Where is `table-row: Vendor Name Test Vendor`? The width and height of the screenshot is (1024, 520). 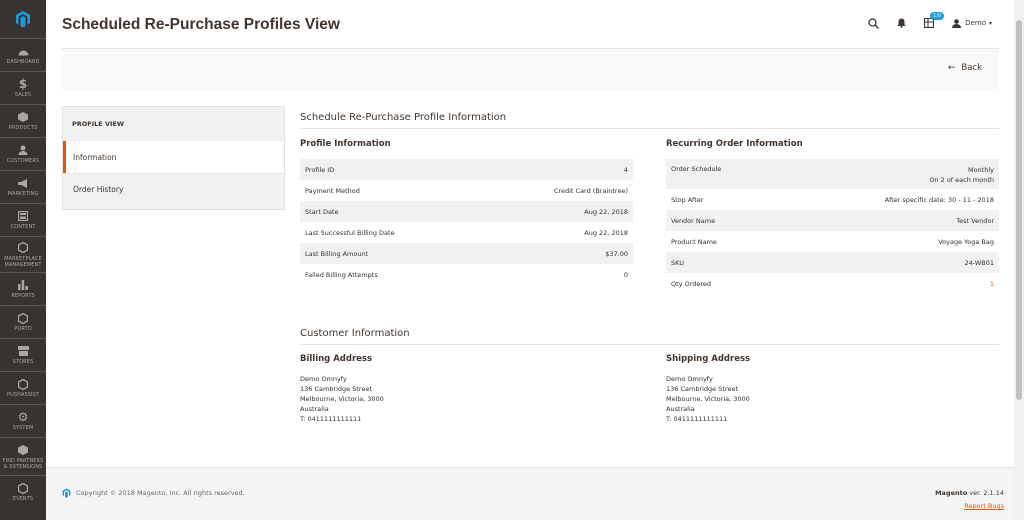 table-row: Vendor Name Test Vendor is located at coordinates (832, 220).